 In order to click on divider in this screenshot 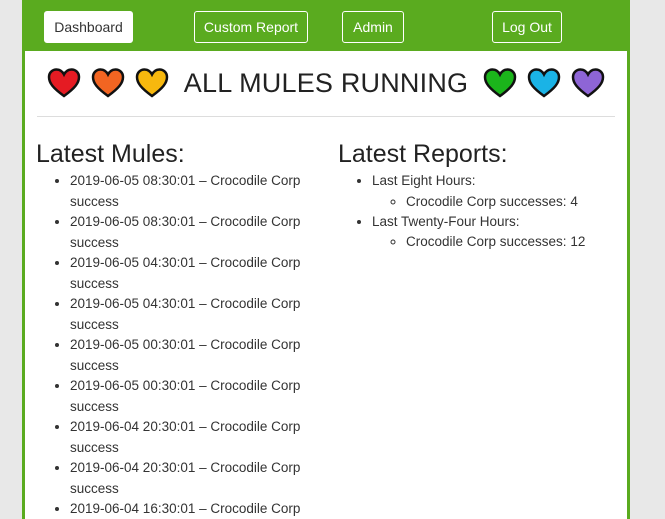, I will do `click(326, 116)`.